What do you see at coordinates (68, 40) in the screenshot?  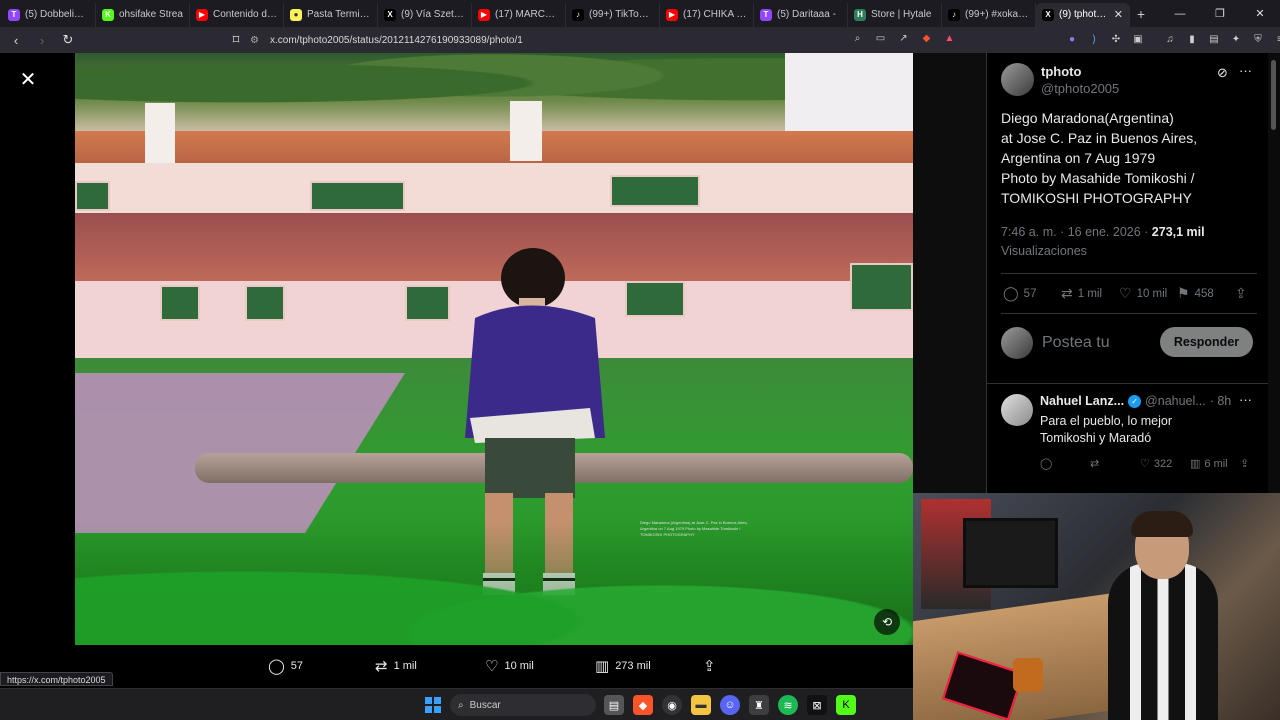 I see `reload-icon: ↻` at bounding box center [68, 40].